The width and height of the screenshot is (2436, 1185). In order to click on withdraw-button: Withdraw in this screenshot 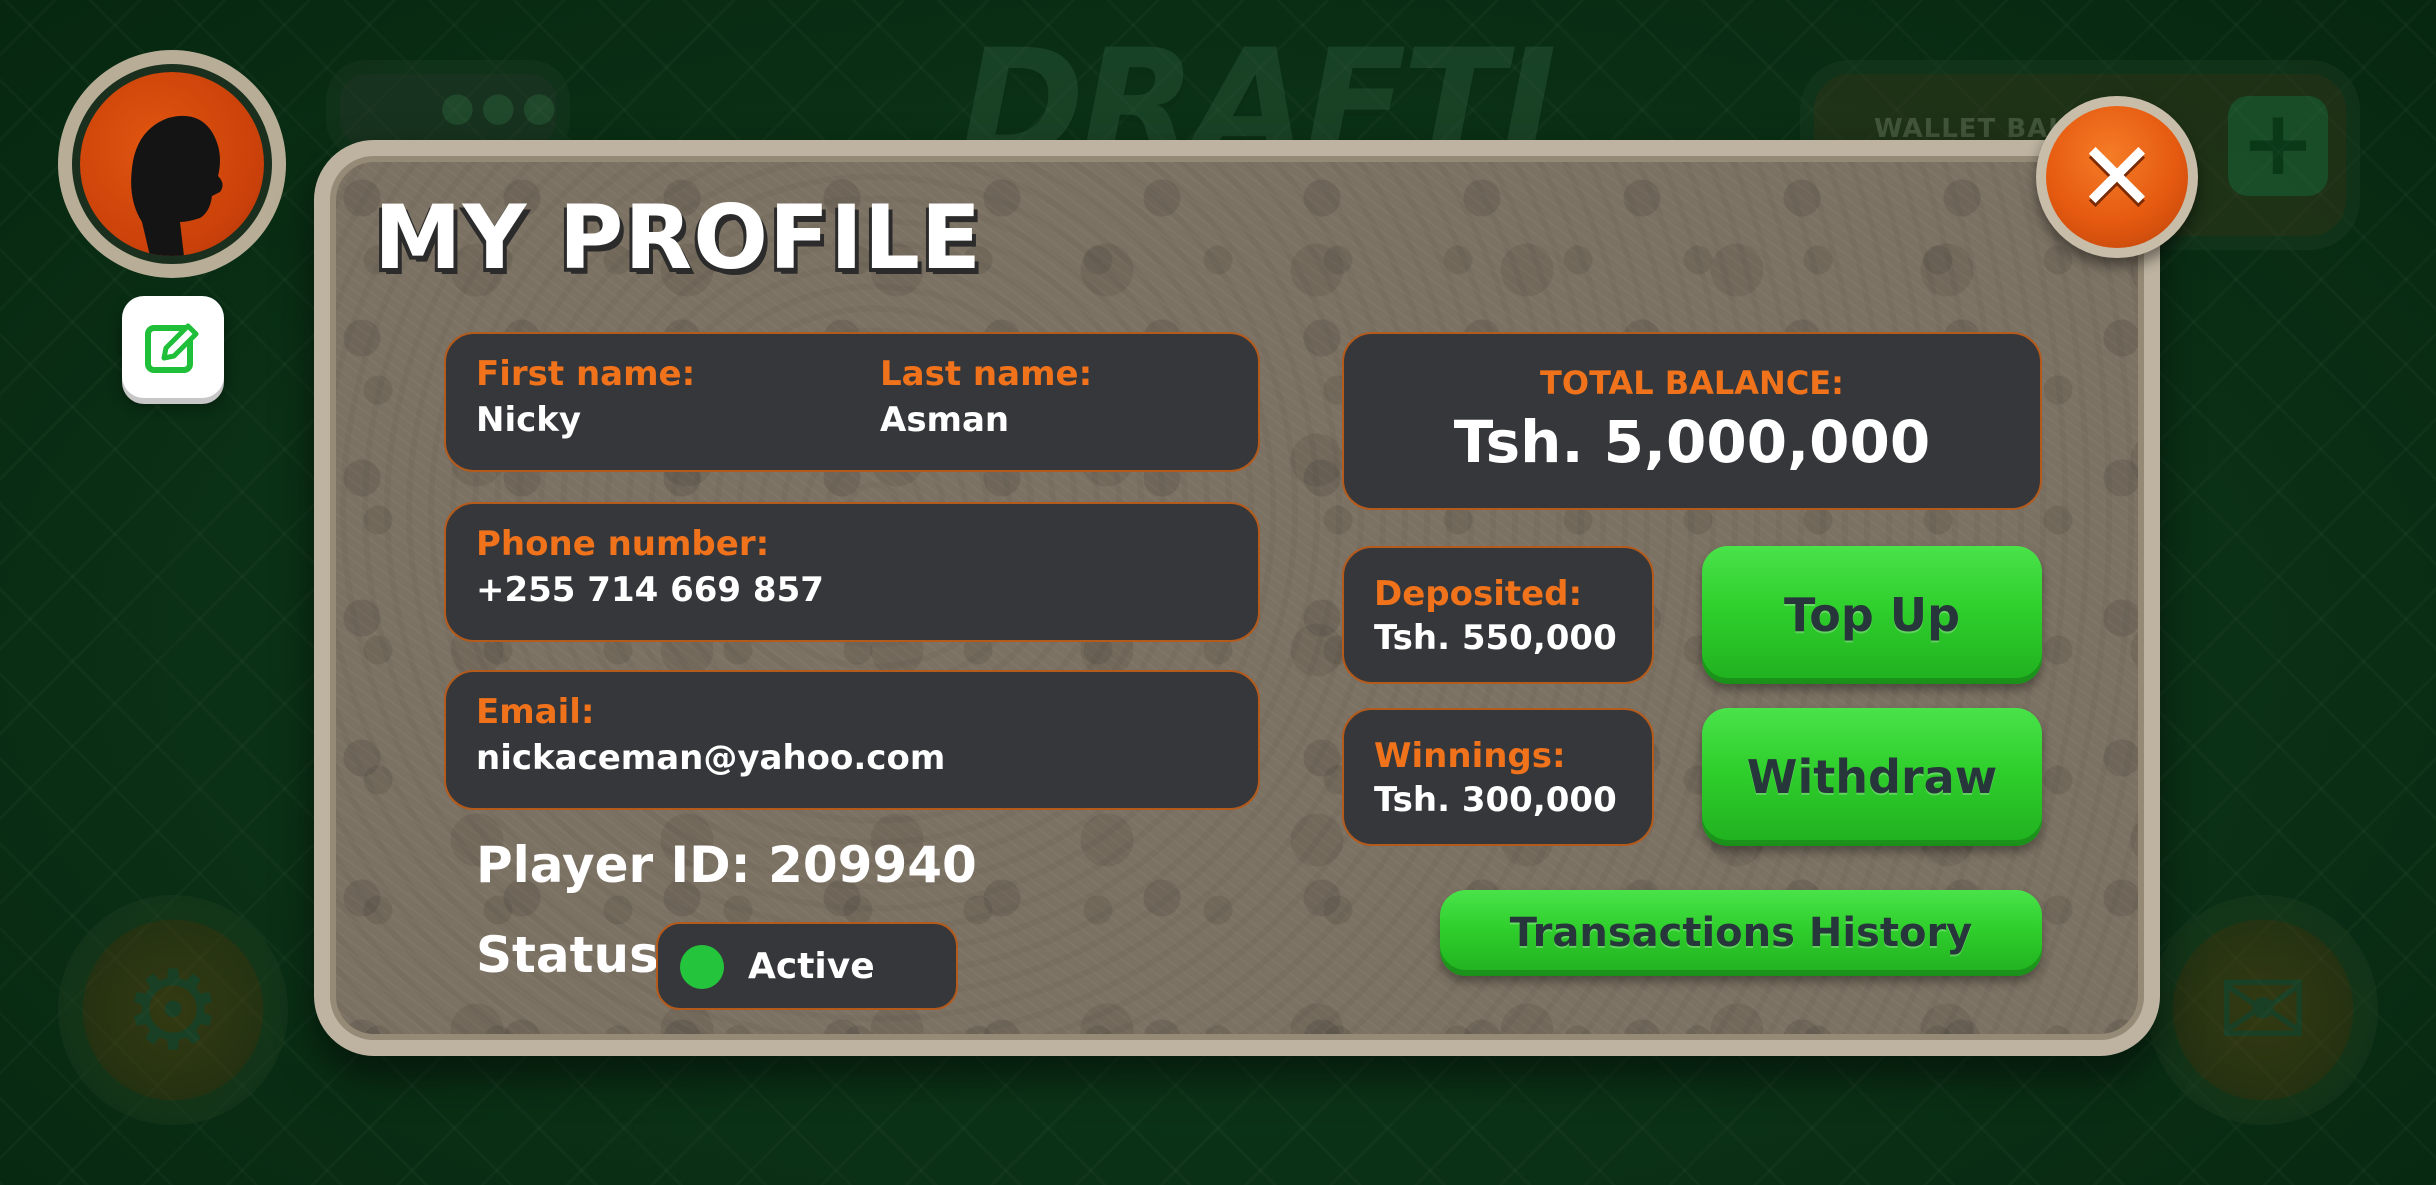, I will do `click(1872, 777)`.